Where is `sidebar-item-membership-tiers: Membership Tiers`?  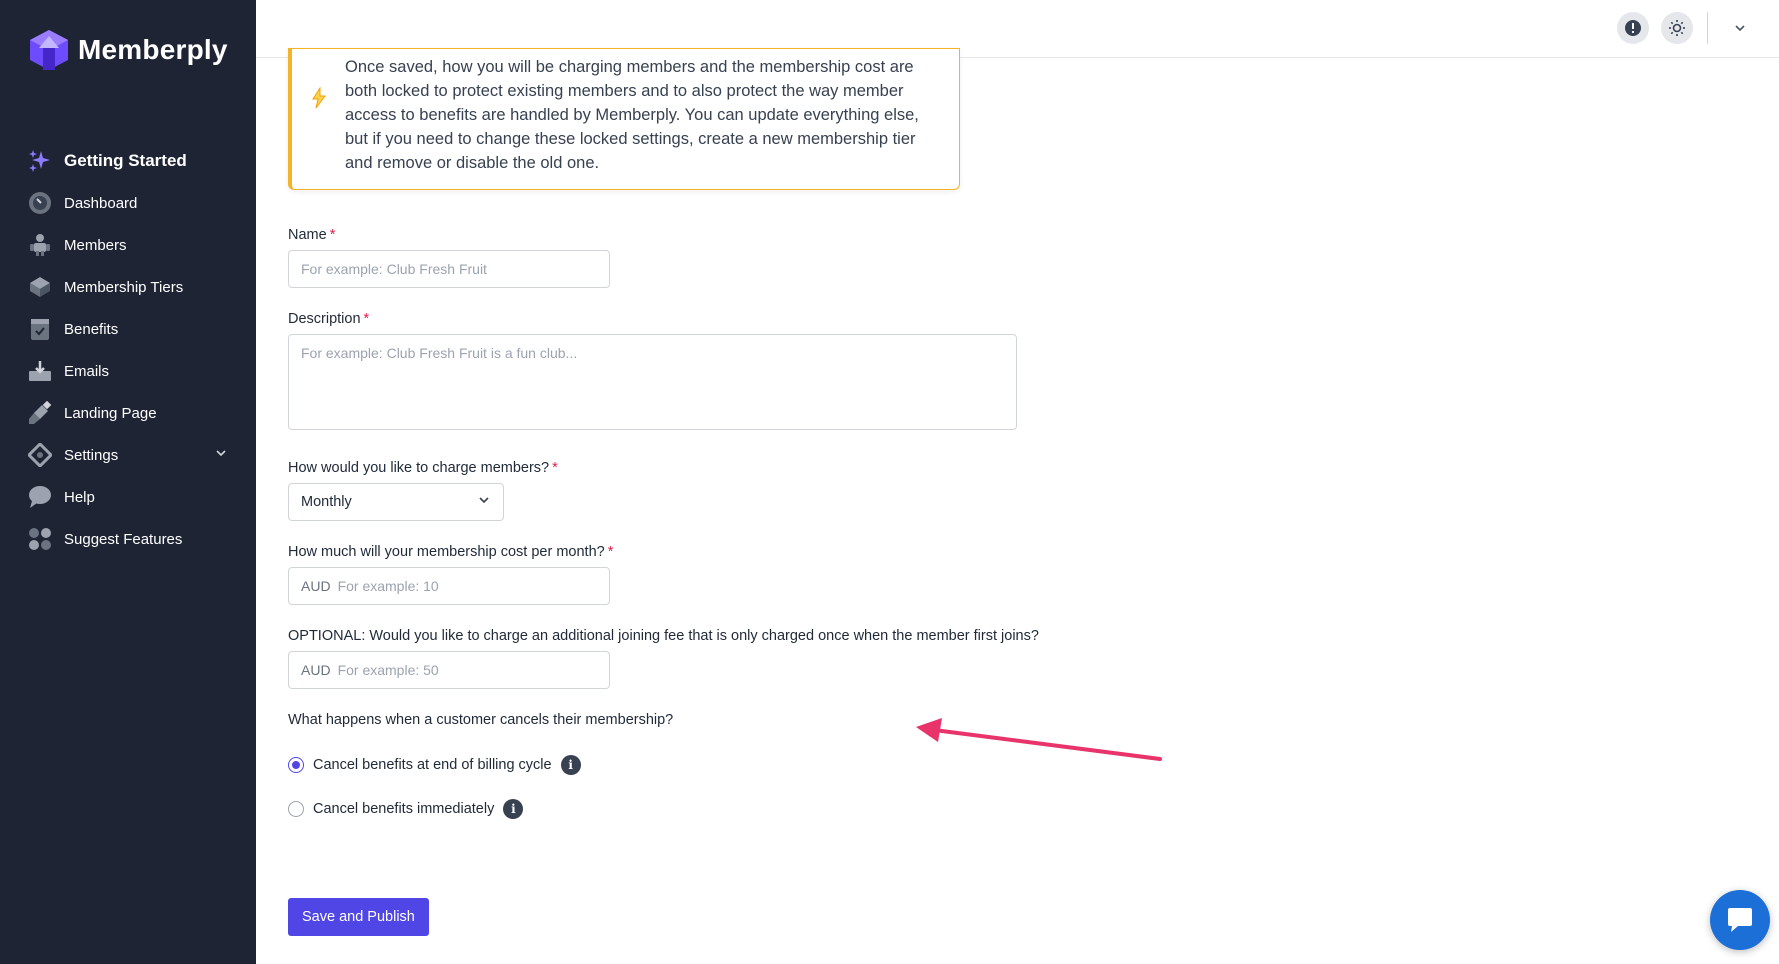 sidebar-item-membership-tiers: Membership Tiers is located at coordinates (128, 287).